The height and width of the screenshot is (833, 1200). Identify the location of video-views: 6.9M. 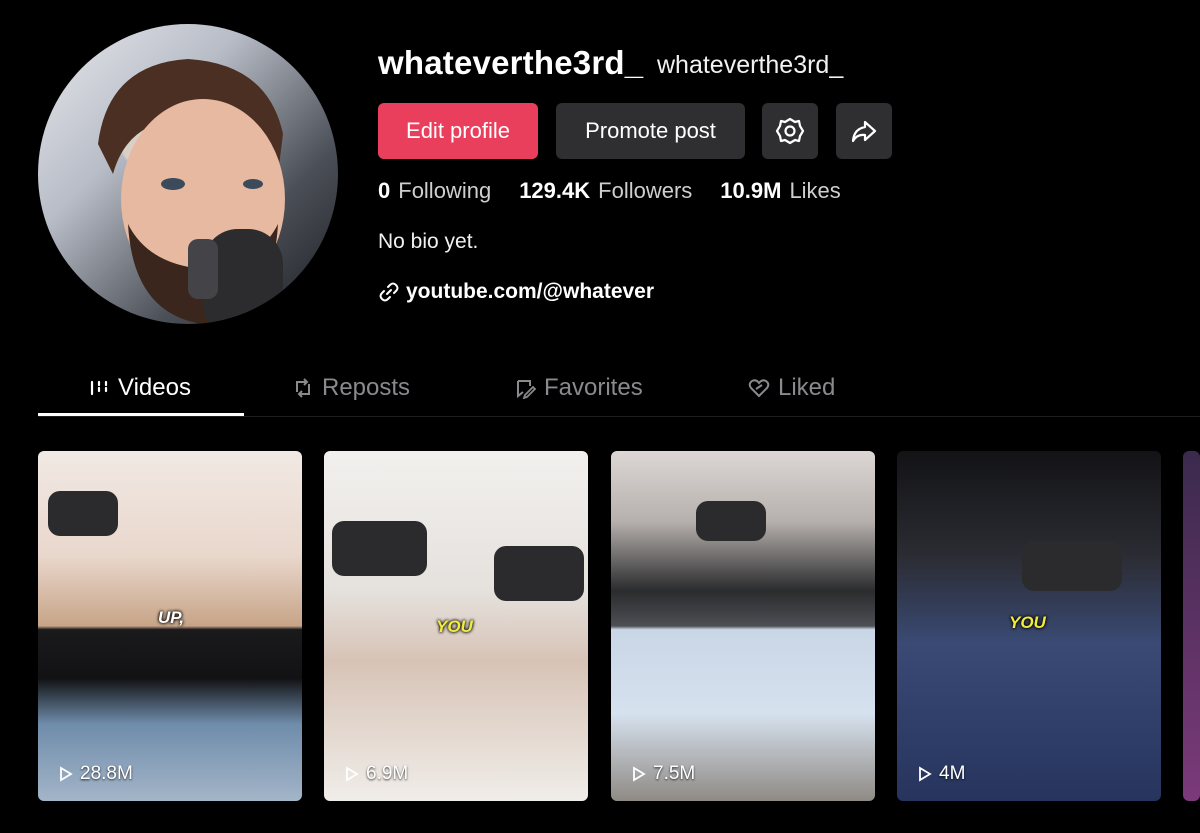
(376, 774).